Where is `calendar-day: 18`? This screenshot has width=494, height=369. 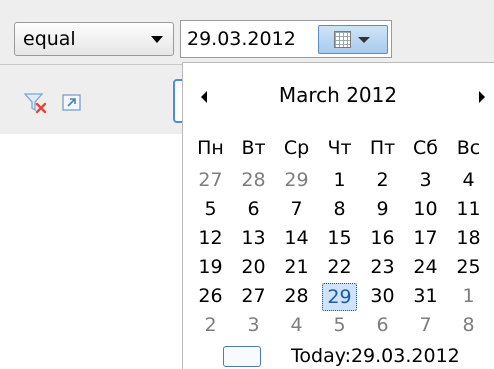 calendar-day: 18 is located at coordinates (468, 238).